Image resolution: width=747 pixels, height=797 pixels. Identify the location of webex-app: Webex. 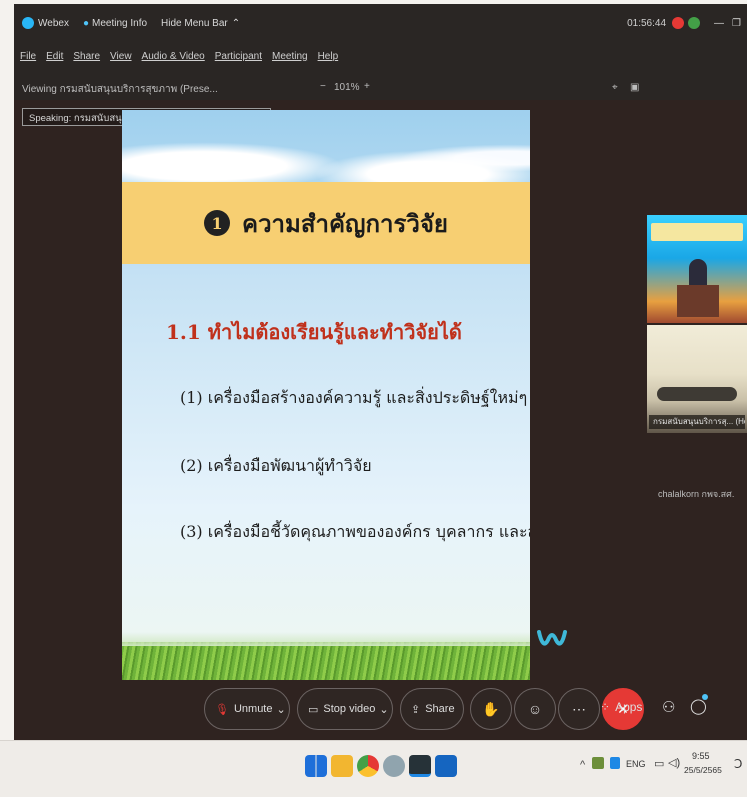
(45, 23).